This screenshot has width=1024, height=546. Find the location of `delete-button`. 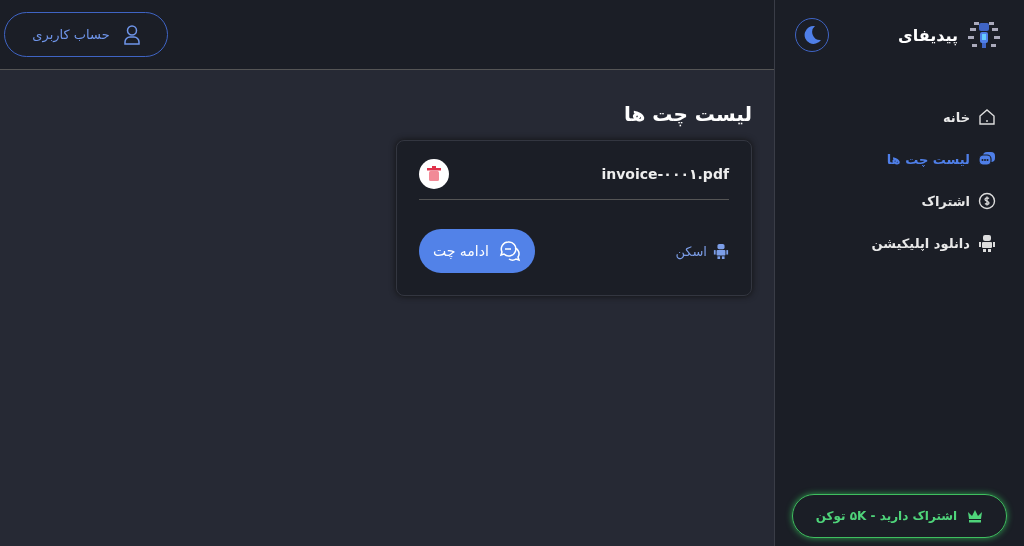

delete-button is located at coordinates (434, 174).